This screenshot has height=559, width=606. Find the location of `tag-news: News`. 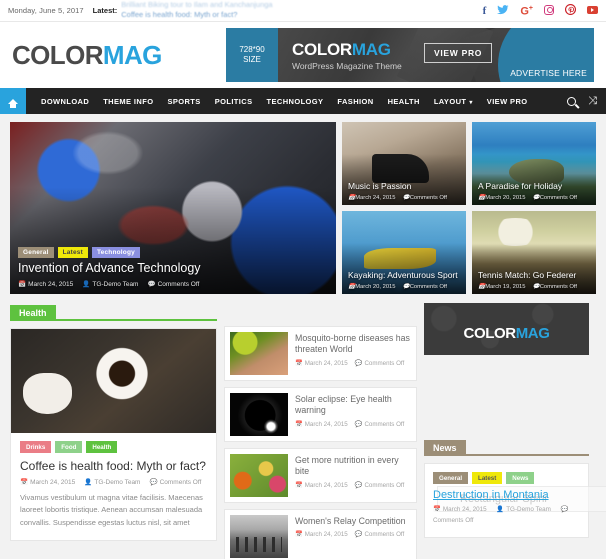

tag-news: News is located at coordinates (520, 478).